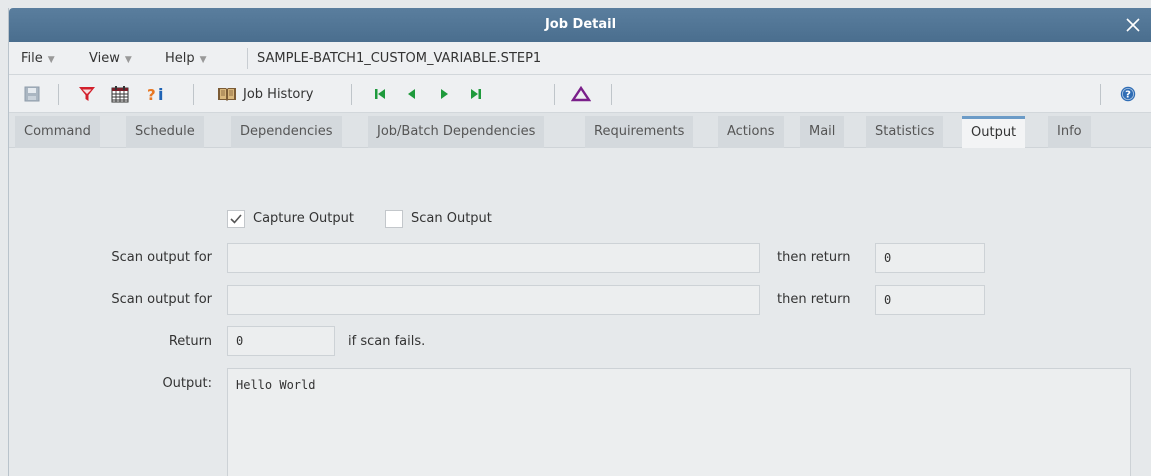  I want to click on filter-icon, so click(87, 94).